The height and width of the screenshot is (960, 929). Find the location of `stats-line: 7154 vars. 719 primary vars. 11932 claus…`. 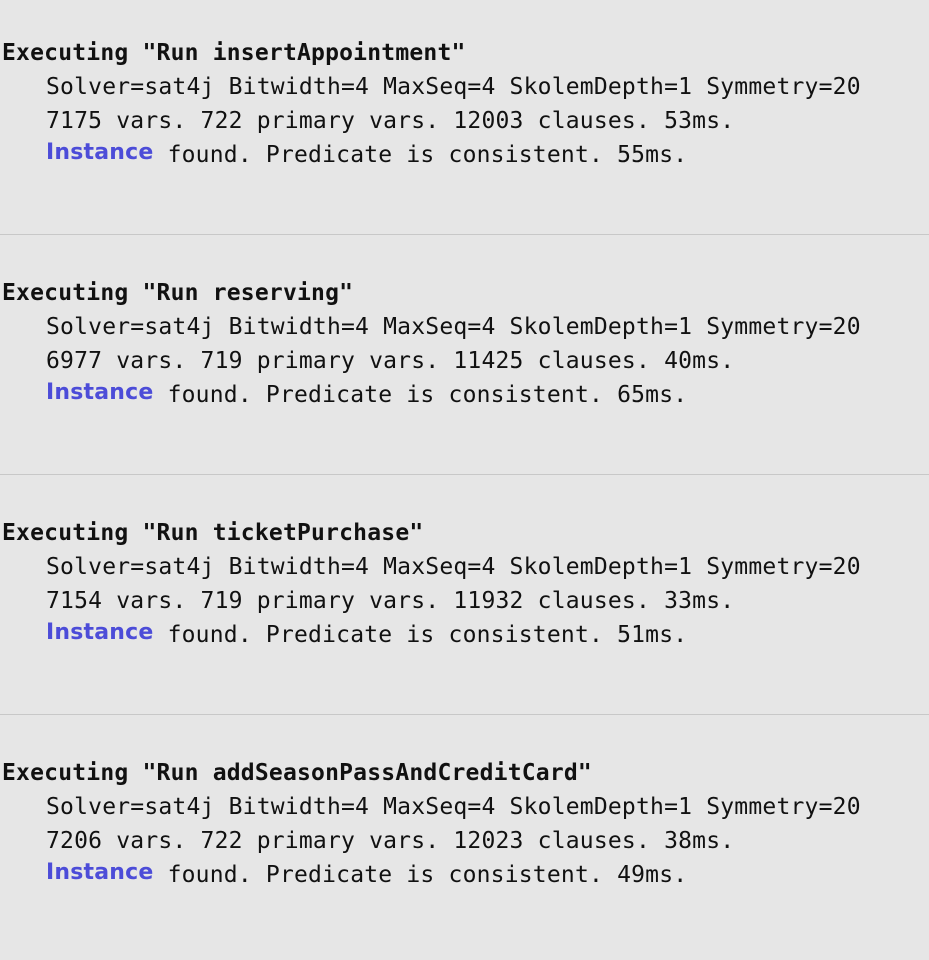

stats-line: 7154 vars. 719 primary vars. 11932 claus… is located at coordinates (390, 601).